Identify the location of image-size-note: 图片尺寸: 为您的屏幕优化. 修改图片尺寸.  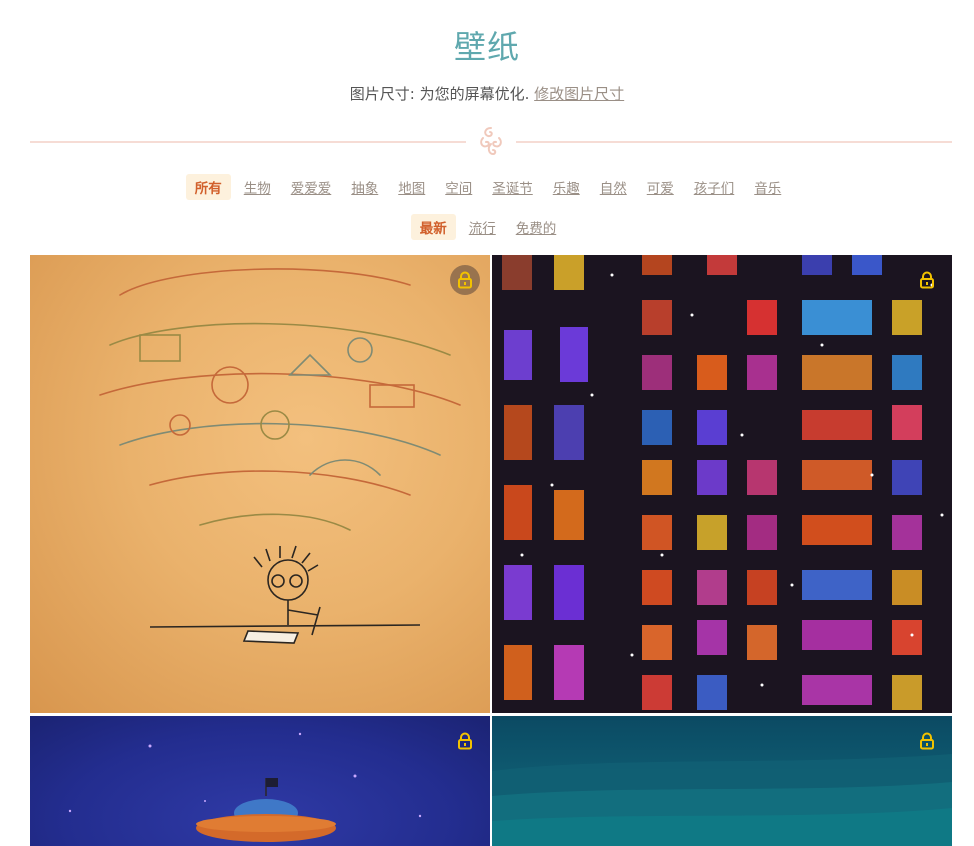
(487, 93).